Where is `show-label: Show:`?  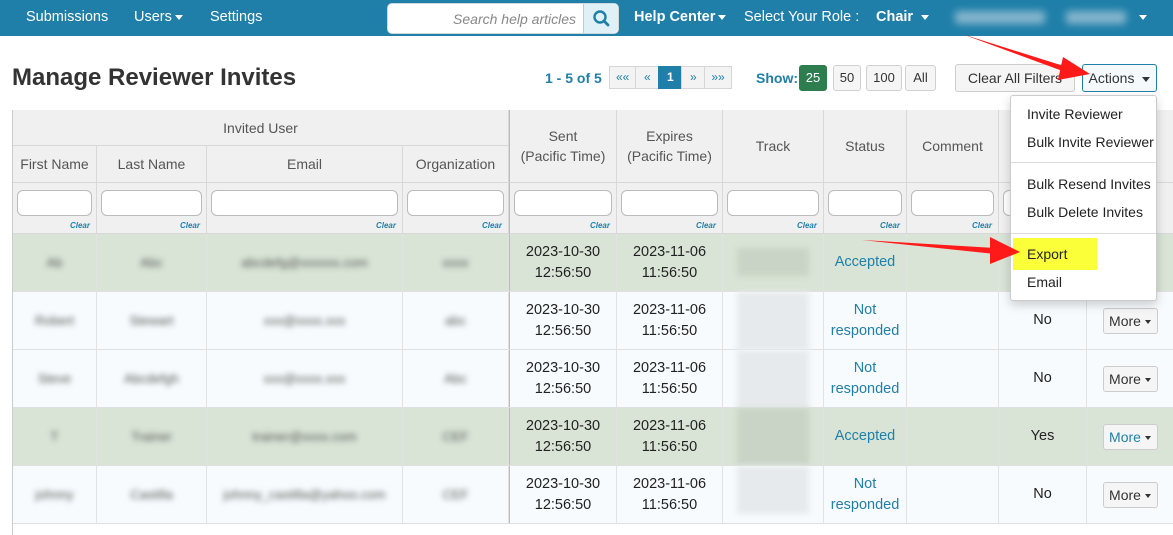
show-label: Show: is located at coordinates (777, 78).